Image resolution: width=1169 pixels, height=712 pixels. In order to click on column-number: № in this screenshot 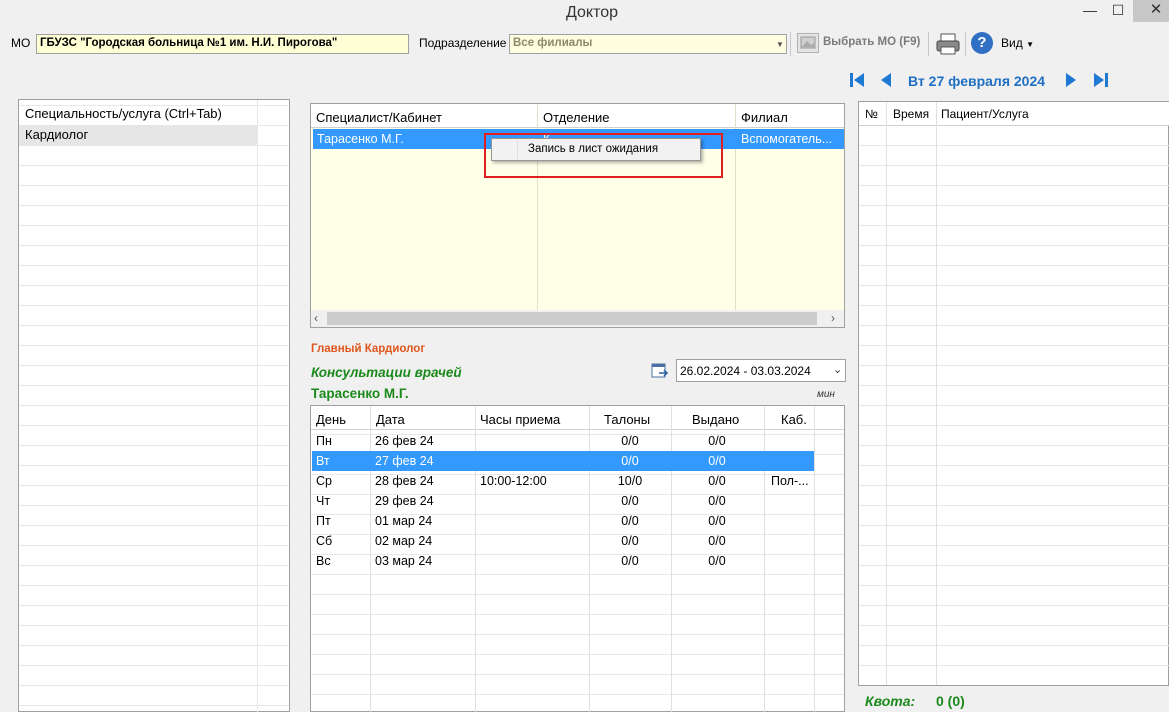, I will do `click(871, 114)`.